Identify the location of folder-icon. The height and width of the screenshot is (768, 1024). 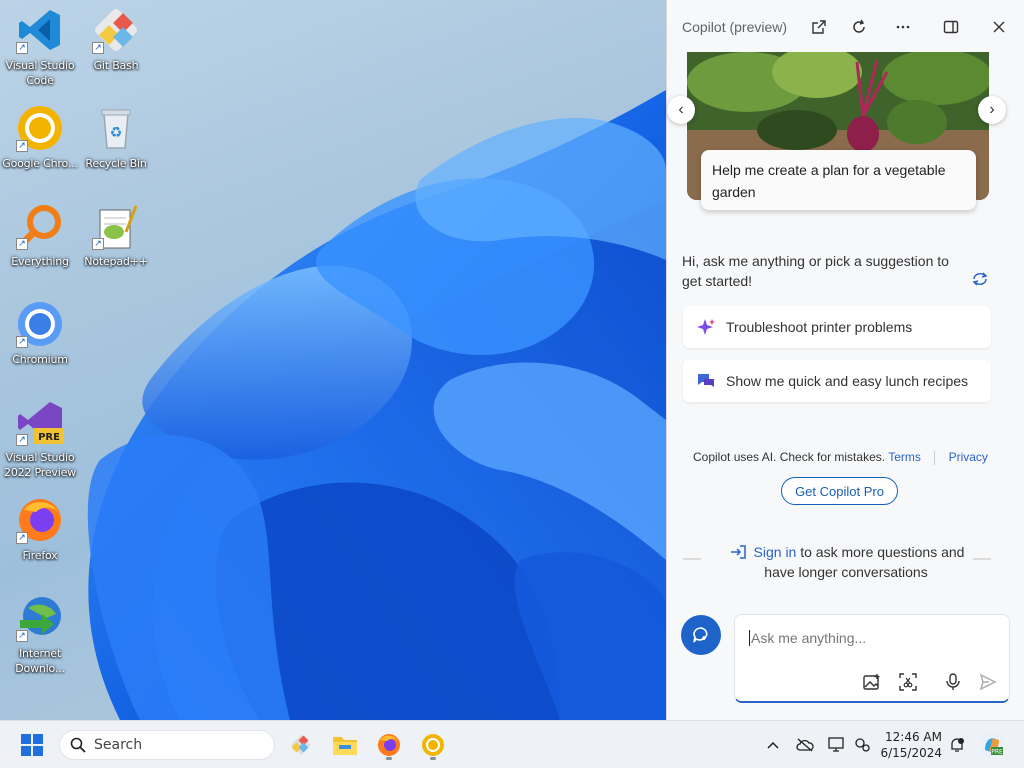
(345, 746).